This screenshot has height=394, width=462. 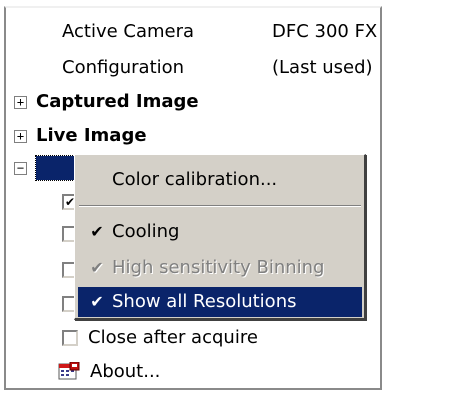 What do you see at coordinates (220, 206) in the screenshot?
I see `menu-separator` at bounding box center [220, 206].